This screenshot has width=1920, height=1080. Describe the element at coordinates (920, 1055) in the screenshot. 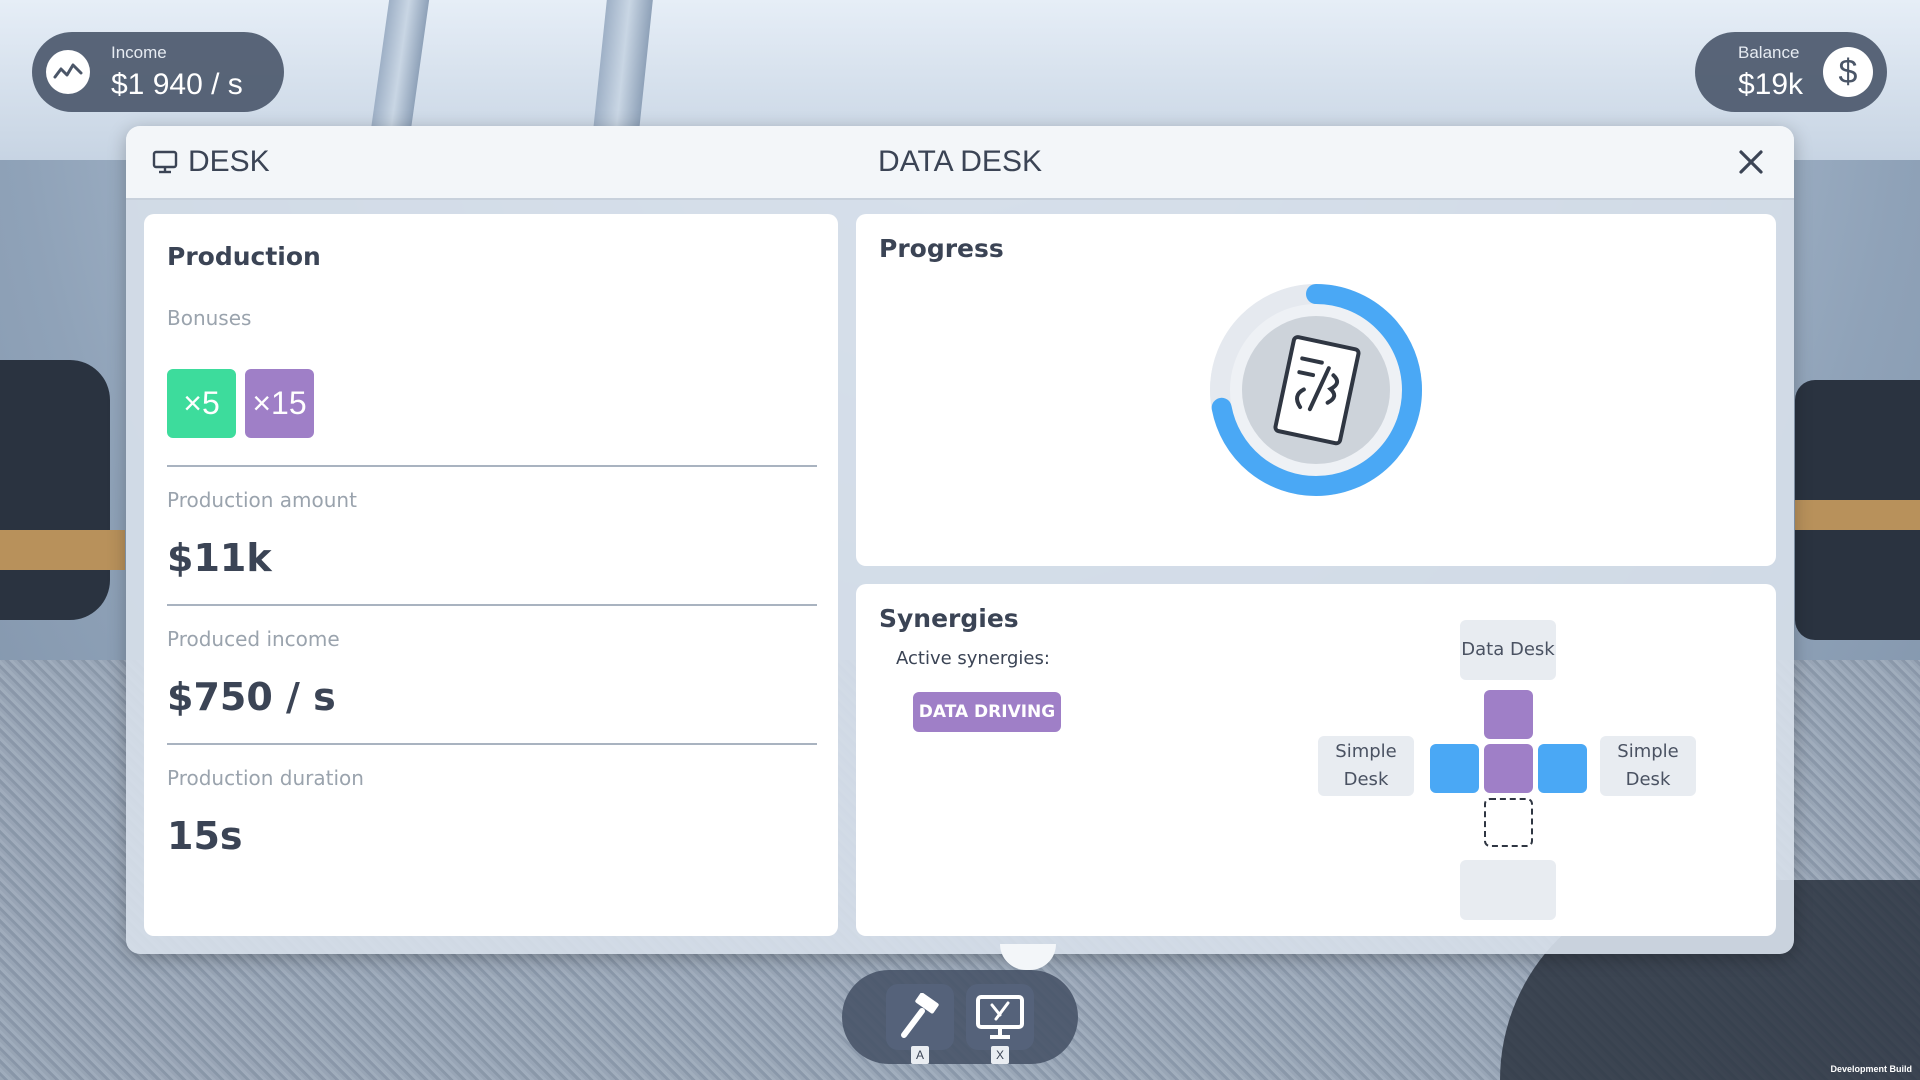

I see `build-key-hint: A` at that location.